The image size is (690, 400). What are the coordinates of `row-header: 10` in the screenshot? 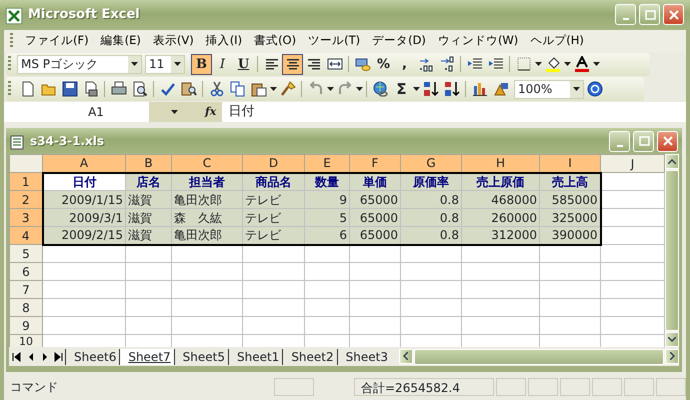 It's located at (26, 341).